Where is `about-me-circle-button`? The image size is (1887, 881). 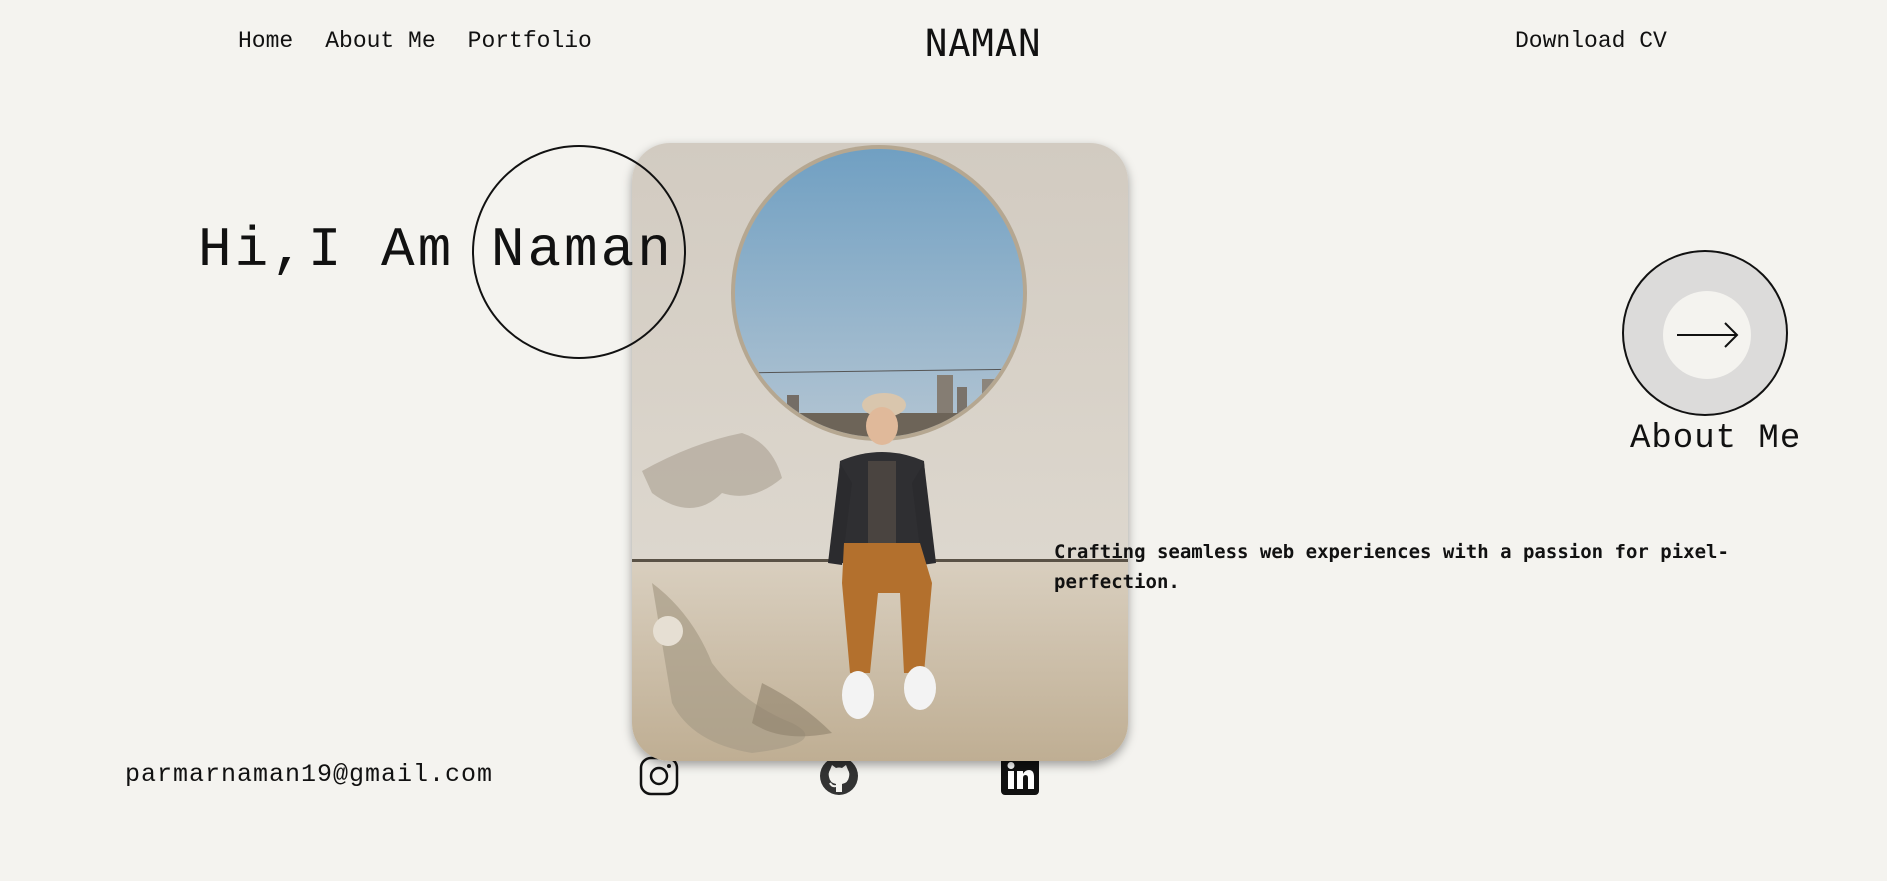
about-me-circle-button is located at coordinates (1705, 333).